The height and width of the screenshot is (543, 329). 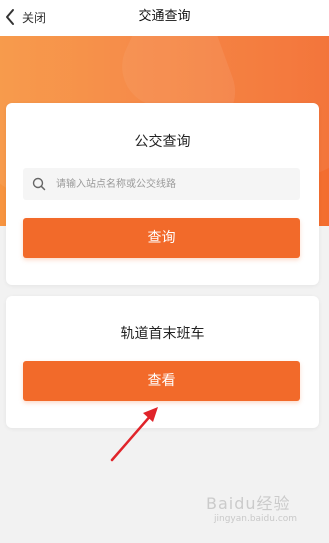 What do you see at coordinates (162, 334) in the screenshot?
I see `rail-schedule-title: 轨道首末班车` at bounding box center [162, 334].